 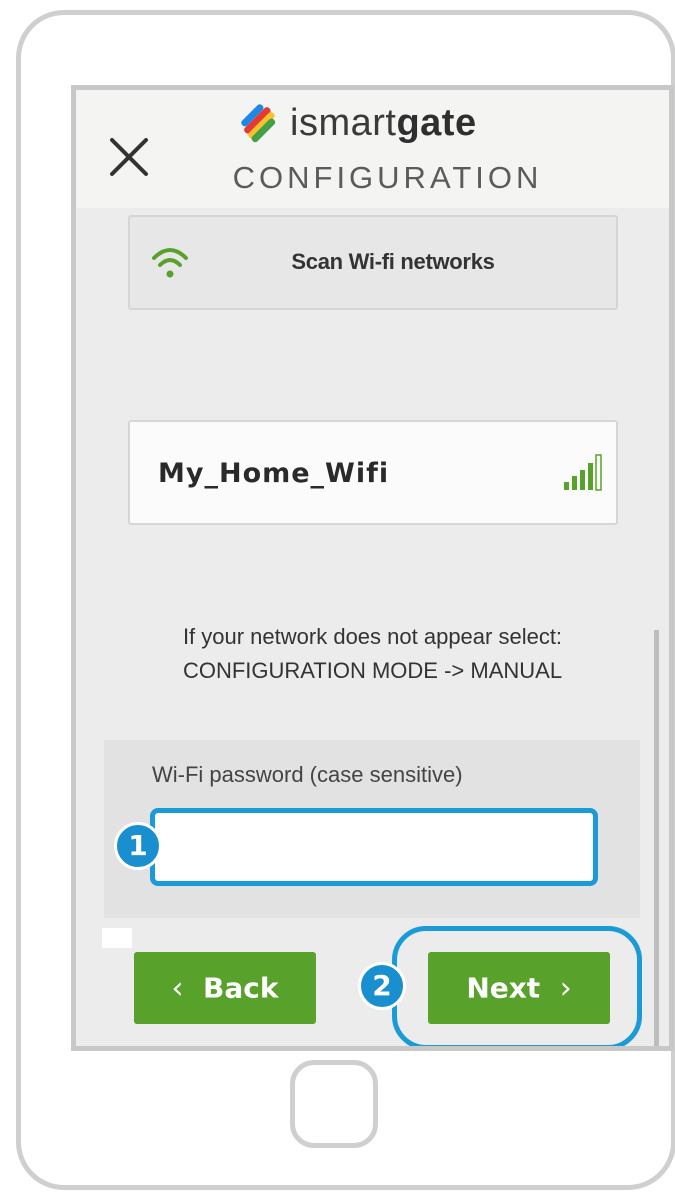 I want to click on brand-logo: ismartgate, so click(x=357, y=123).